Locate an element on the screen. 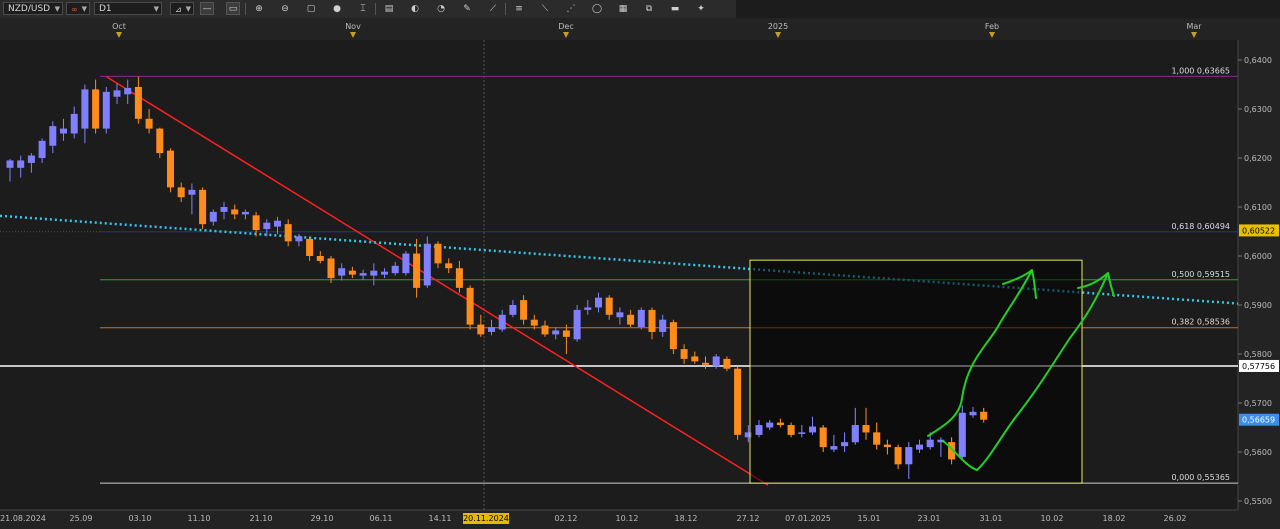  zoom-out-icon: ▢ is located at coordinates (311, 8).